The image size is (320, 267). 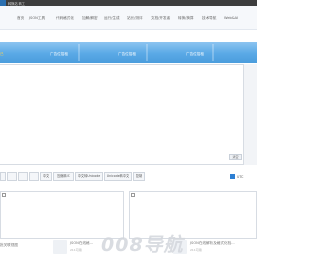 I want to click on nav-item-web-ai: Web&AI, so click(x=231, y=18).